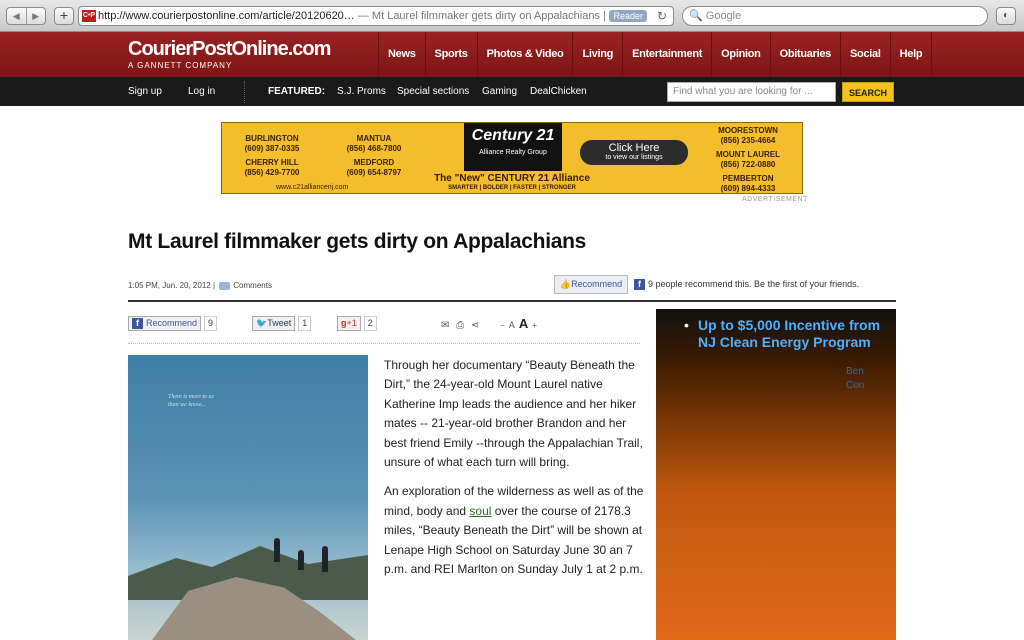 The height and width of the screenshot is (640, 1024). Describe the element at coordinates (804, 54) in the screenshot. I see `nav-obituaries: Obituaries` at that location.